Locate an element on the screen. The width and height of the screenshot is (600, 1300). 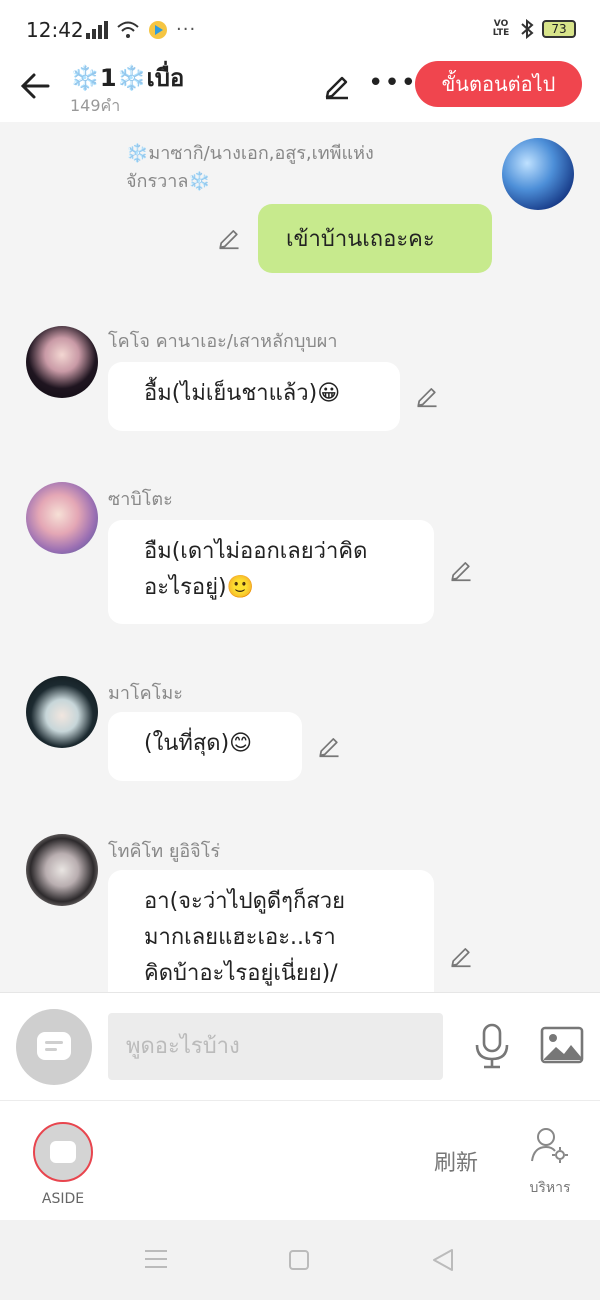
aside-button is located at coordinates (63, 1152).